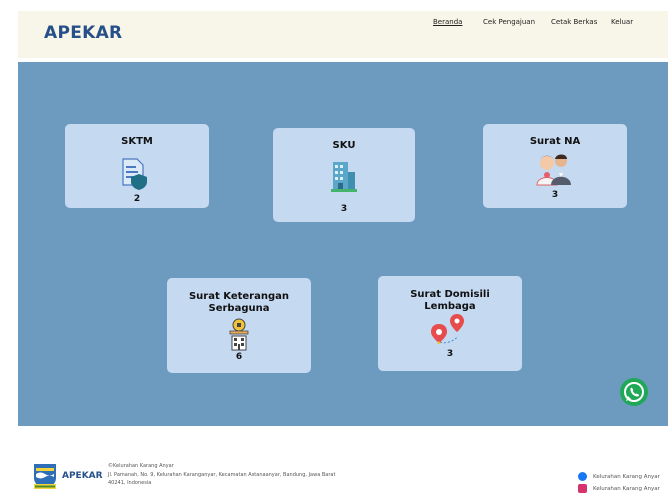 Image resolution: width=668 pixels, height=493 pixels. I want to click on nav-keluar: Keluar, so click(622, 22).